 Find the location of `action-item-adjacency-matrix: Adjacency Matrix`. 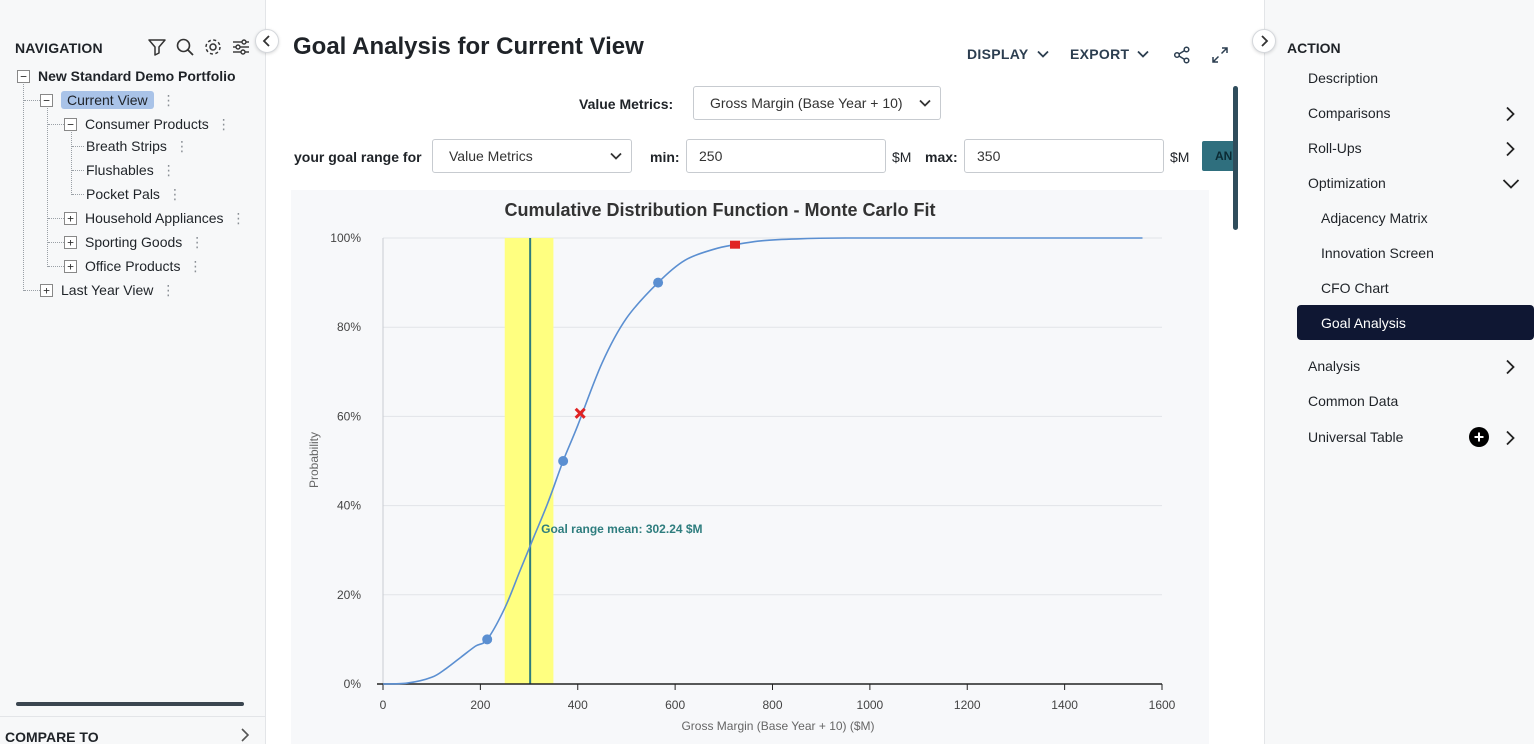

action-item-adjacency-matrix: Adjacency Matrix is located at coordinates (1427, 218).